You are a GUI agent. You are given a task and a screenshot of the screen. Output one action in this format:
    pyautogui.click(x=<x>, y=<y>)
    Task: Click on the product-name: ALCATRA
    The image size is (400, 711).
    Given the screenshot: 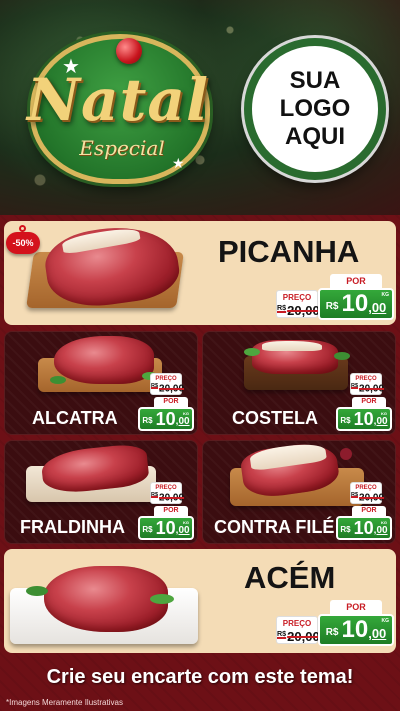 What is the action you would take?
    pyautogui.click(x=75, y=418)
    